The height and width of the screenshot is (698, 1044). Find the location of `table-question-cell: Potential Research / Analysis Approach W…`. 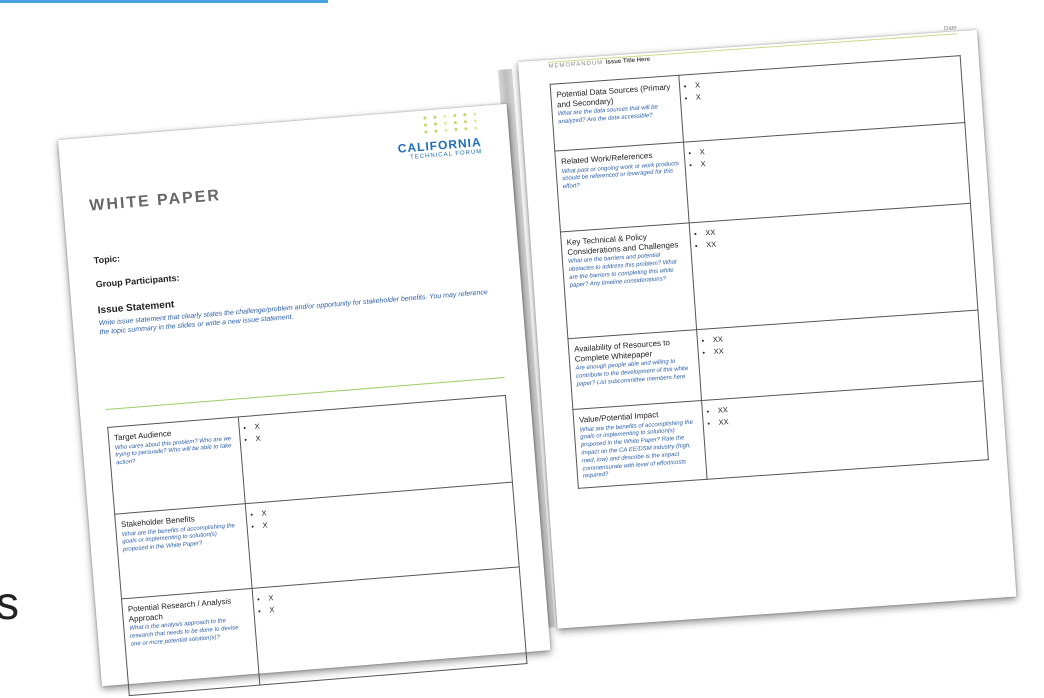

table-question-cell: Potential Research / Analysis Approach W… is located at coordinates (190, 642).